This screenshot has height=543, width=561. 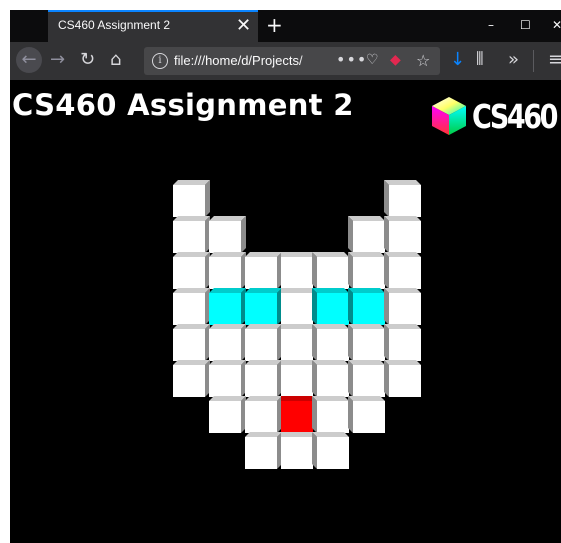 I want to click on cube-red-r6-c3, so click(x=297, y=414).